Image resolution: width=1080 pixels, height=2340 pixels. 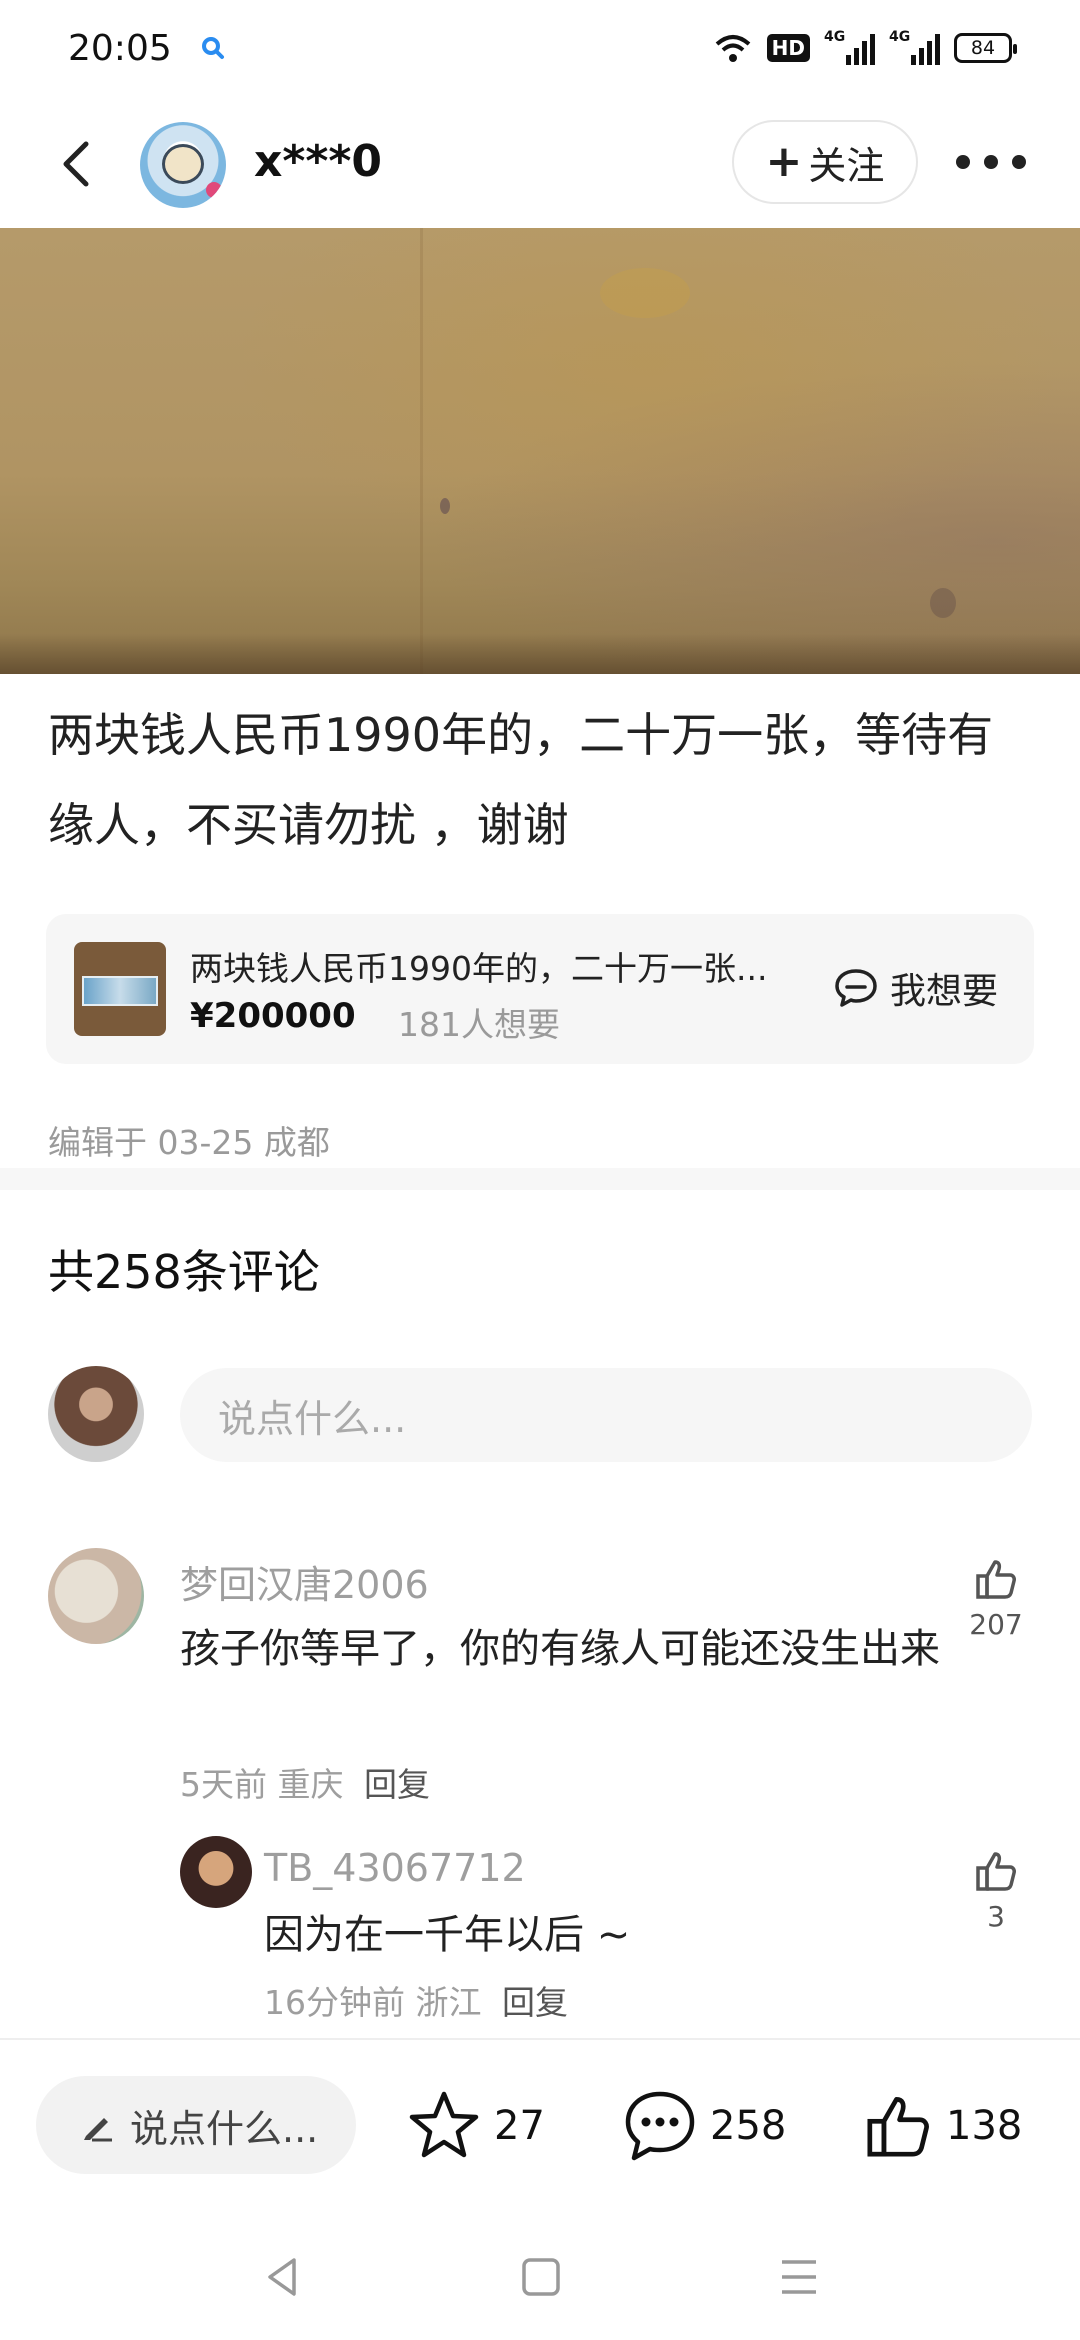 What do you see at coordinates (985, 48) in the screenshot?
I see `battery-icon: 84` at bounding box center [985, 48].